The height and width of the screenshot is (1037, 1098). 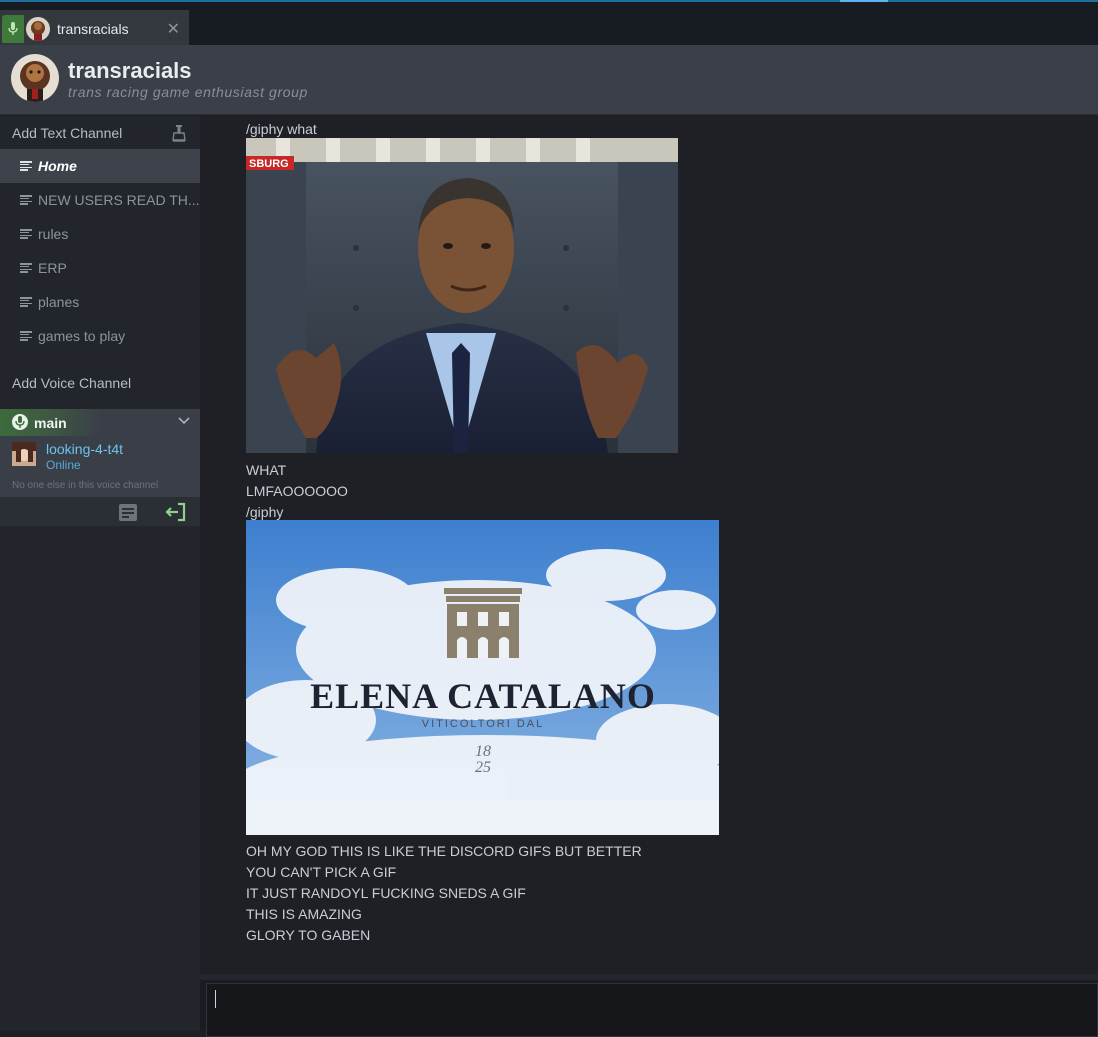 I want to click on group-tagline: trans racing game enthusiast group, so click(x=188, y=92).